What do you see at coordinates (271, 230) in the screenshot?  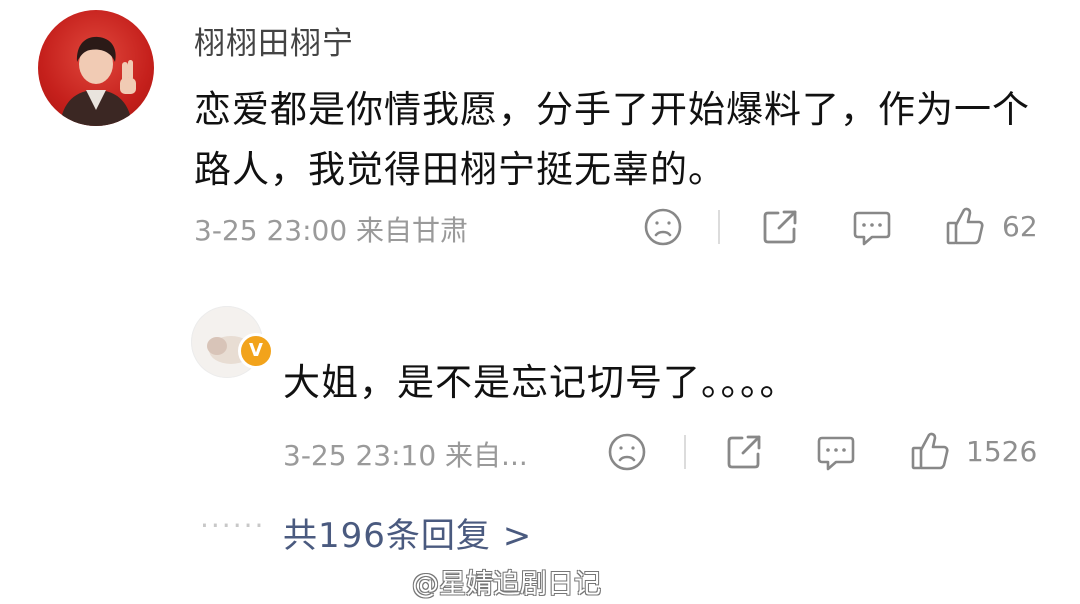 I see `comment-date: 3-25 23:00` at bounding box center [271, 230].